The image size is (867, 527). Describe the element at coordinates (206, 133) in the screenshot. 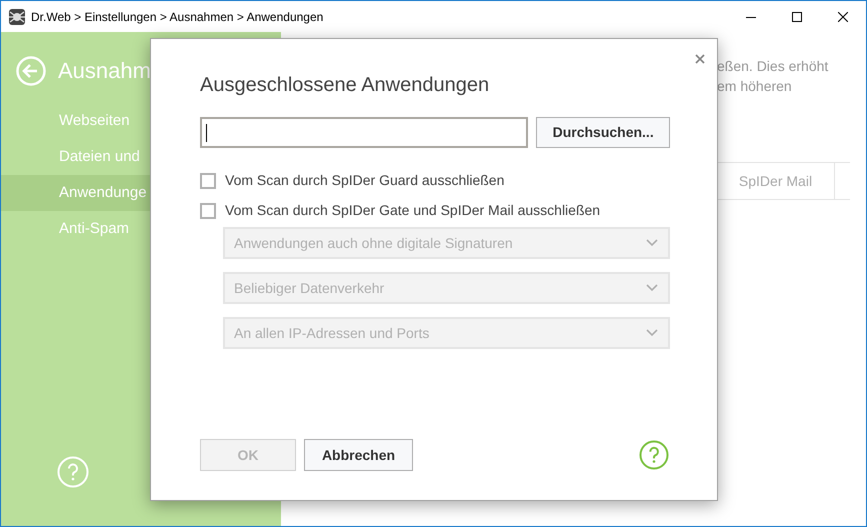

I see `text-cursor` at that location.